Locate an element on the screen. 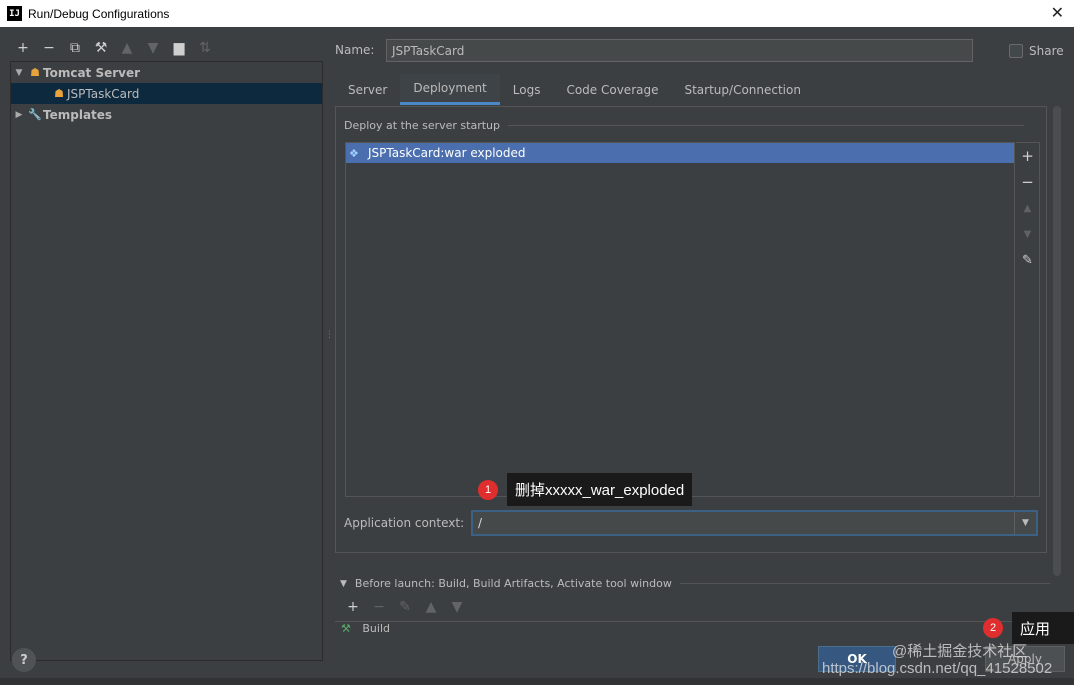  tree-node-label: Tomcat Server is located at coordinates (92, 72).